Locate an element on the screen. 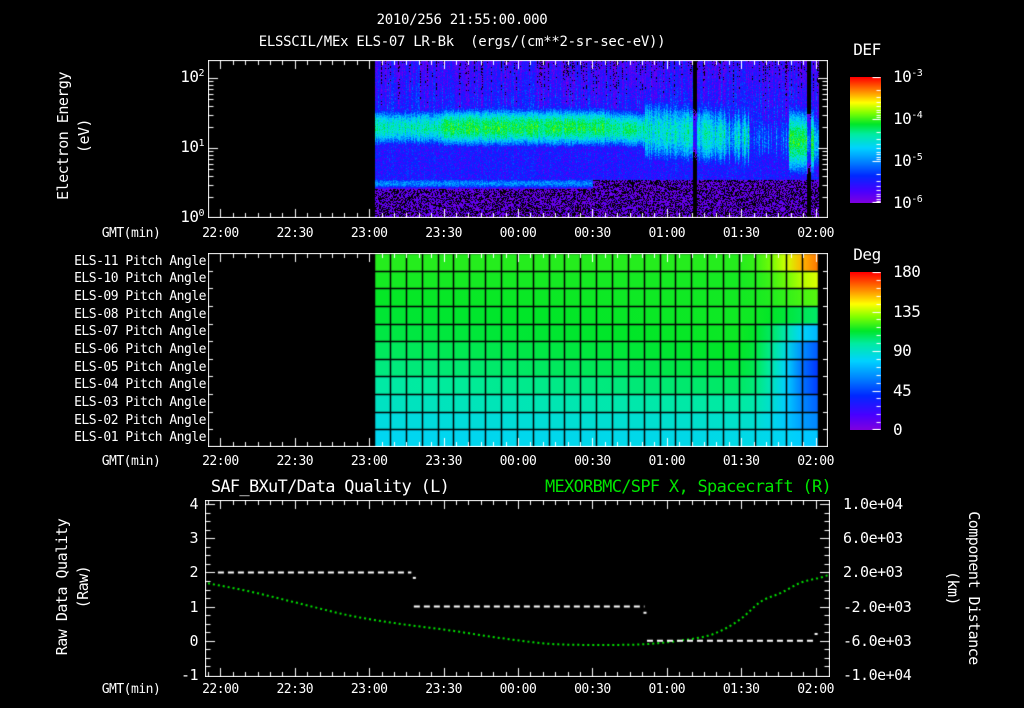 The width and height of the screenshot is (1024, 708). def-tick-label: 10-4 is located at coordinates (908, 118).